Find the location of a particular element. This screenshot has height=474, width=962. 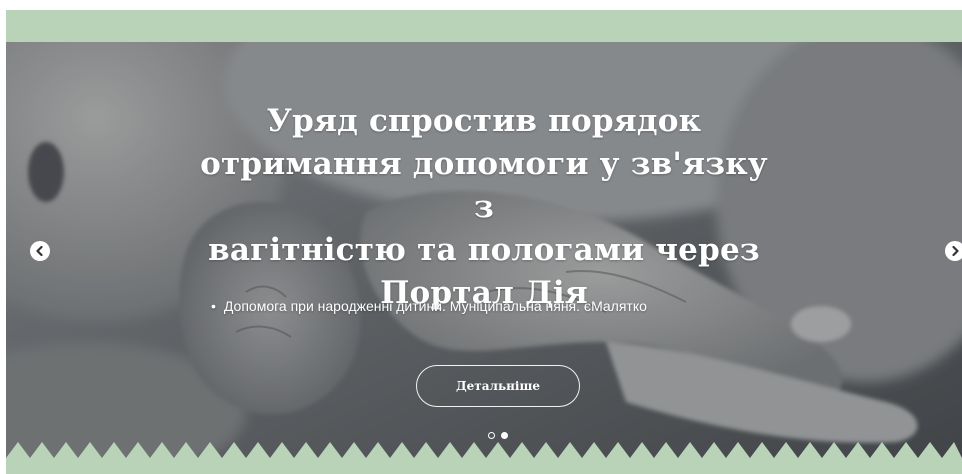

slide-title-line: Уряд спростив порядок is located at coordinates (484, 121).